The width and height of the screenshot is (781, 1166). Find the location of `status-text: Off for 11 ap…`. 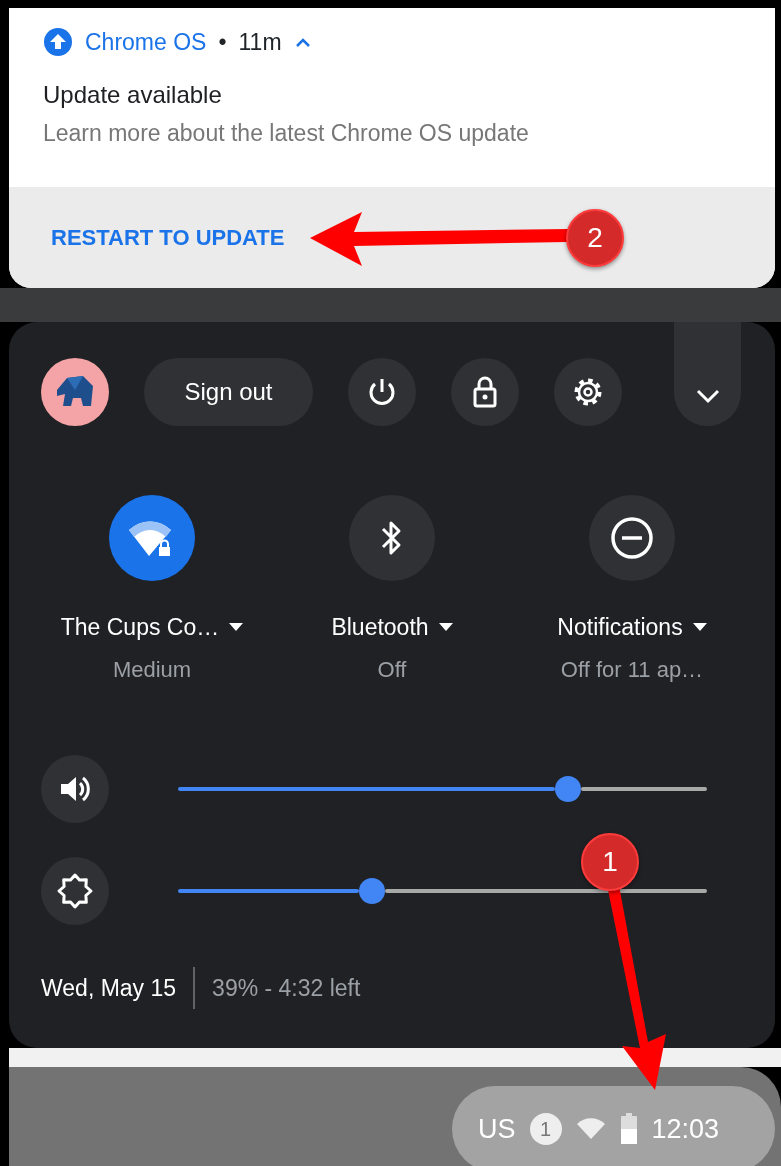

status-text: Off for 11 ap… is located at coordinates (632, 670).